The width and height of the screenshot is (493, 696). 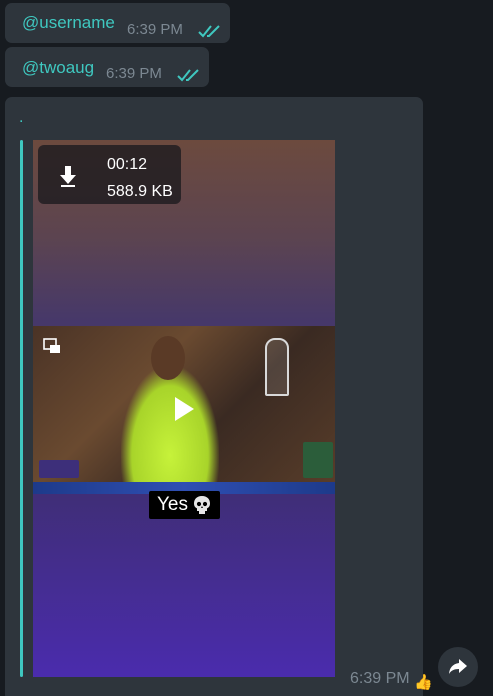 What do you see at coordinates (318, 460) in the screenshot?
I see `channel-logo-right` at bounding box center [318, 460].